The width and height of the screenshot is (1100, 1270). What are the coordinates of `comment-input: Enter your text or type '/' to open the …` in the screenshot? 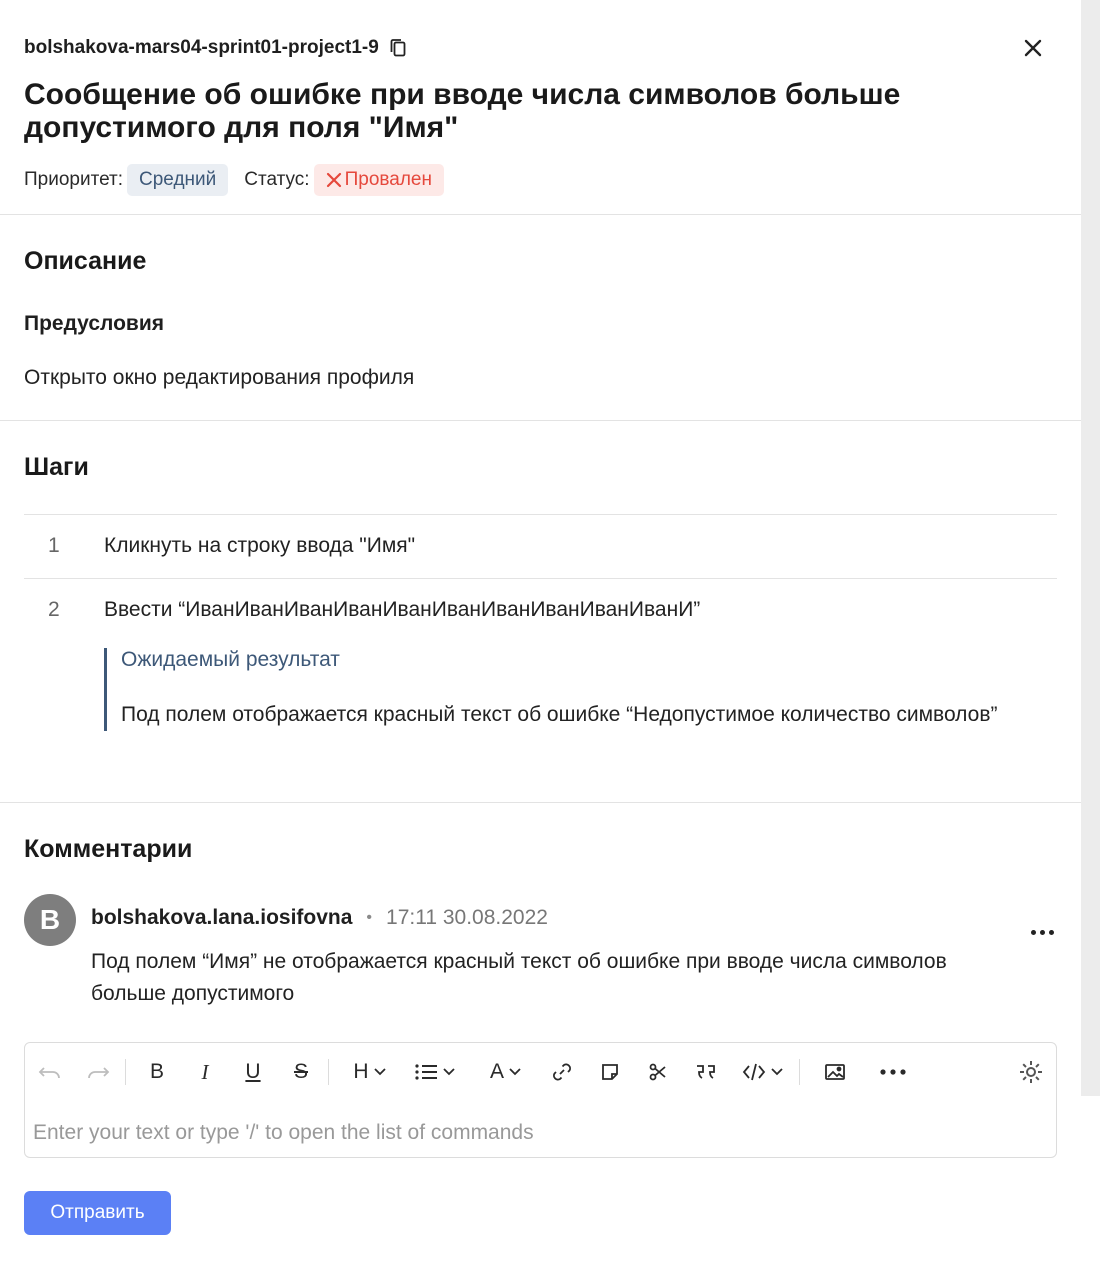 It's located at (540, 1123).